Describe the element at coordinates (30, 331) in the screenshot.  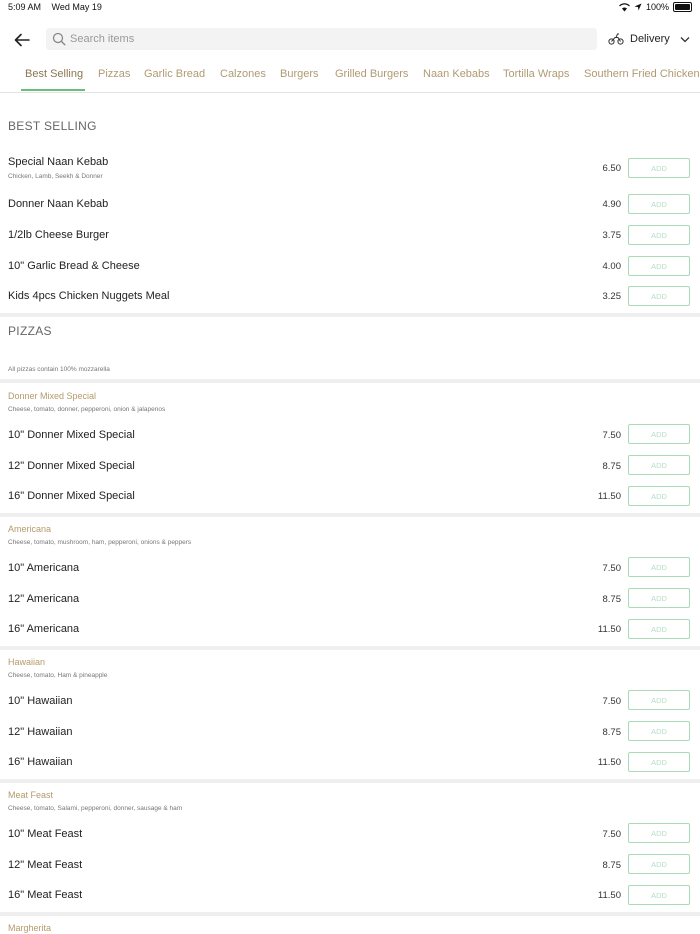
I see `section-title-pizzas: PIZZAS` at that location.